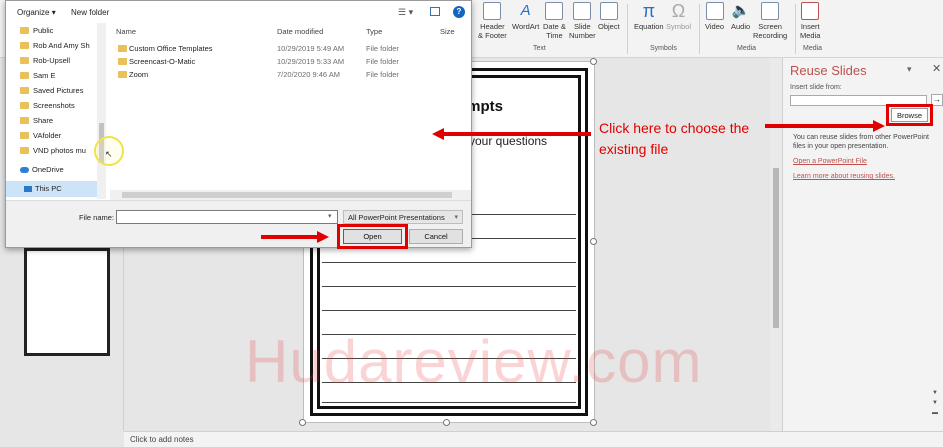 This screenshot has height=447, width=943. I want to click on date-time-button: Date & Time, so click(554, 21).